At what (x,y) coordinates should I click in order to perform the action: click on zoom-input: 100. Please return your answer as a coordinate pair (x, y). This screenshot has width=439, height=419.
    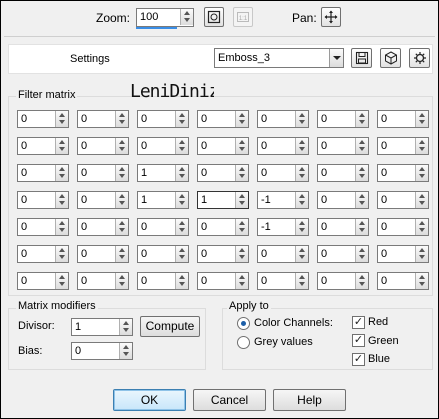
    Looking at the image, I should click on (165, 17).